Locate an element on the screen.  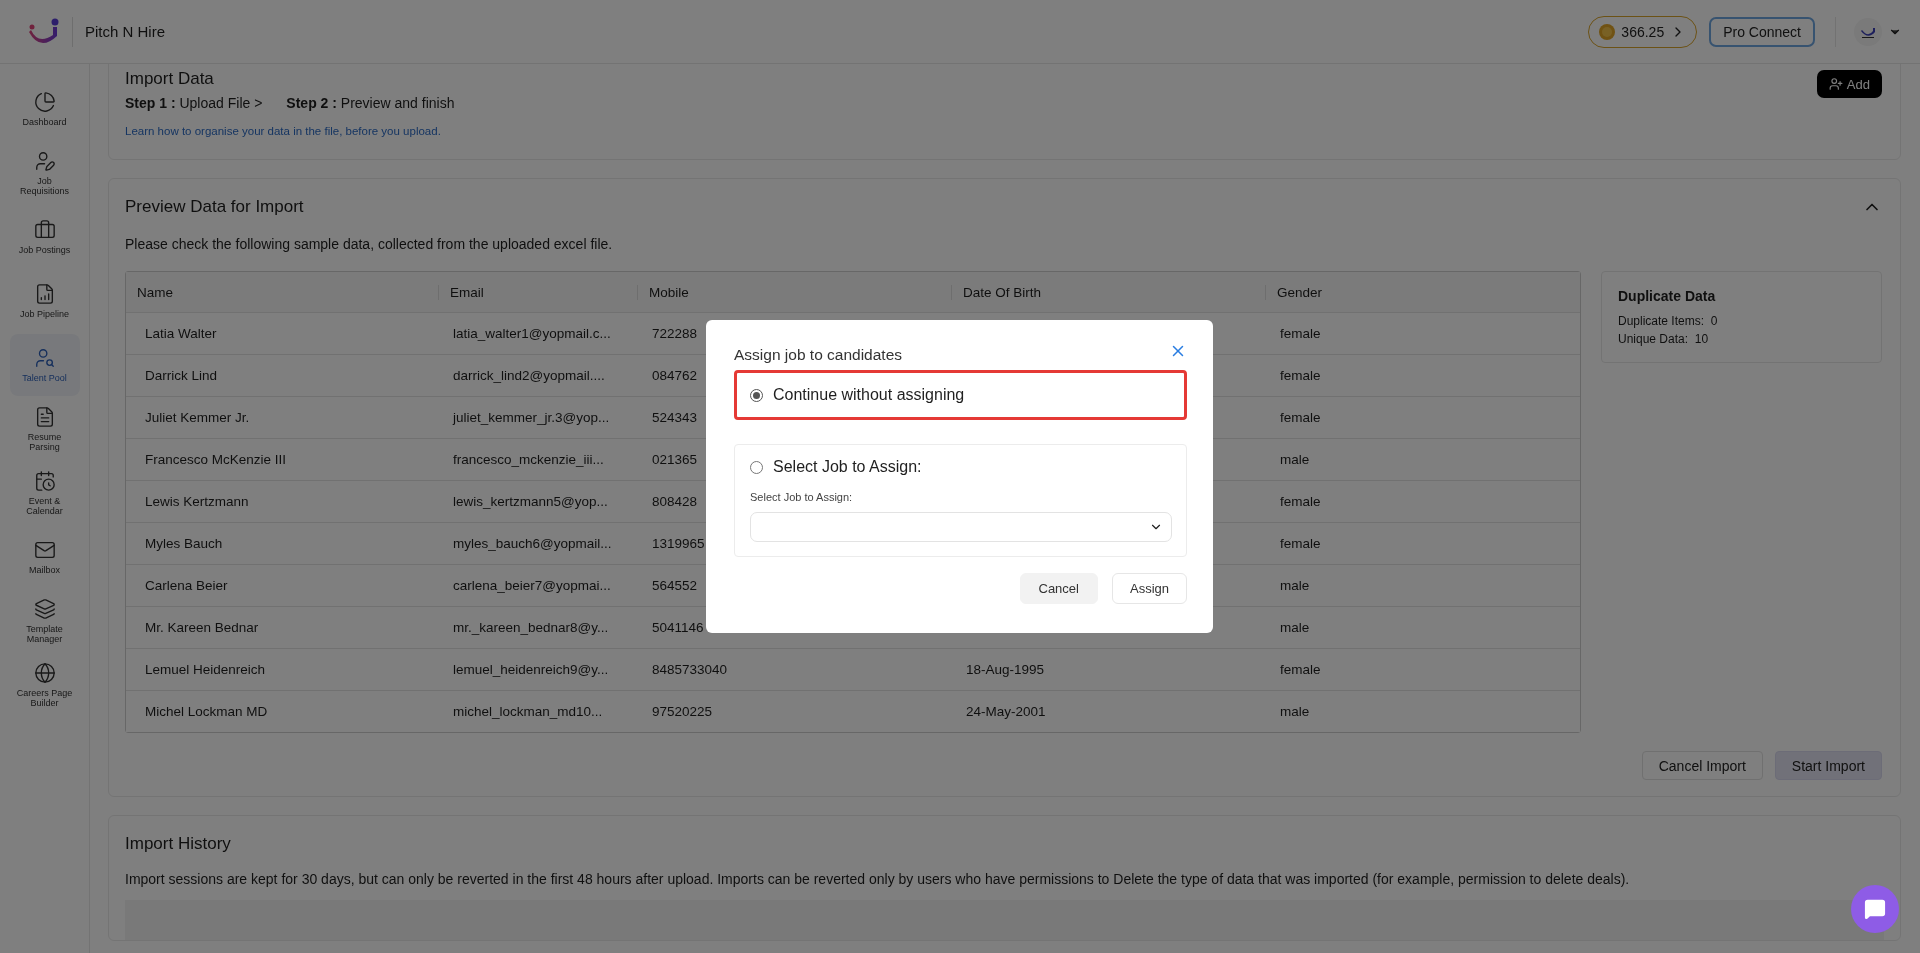
sidebar-item: Job Pipeline is located at coordinates (44, 301).